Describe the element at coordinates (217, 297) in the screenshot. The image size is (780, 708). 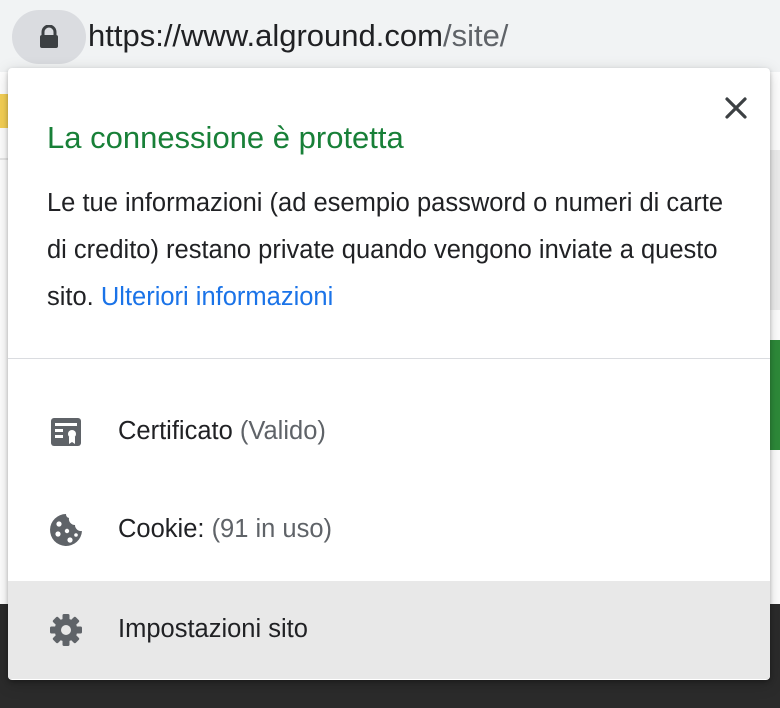
I see `learn-more-link: Ulteriori informazioni` at that location.